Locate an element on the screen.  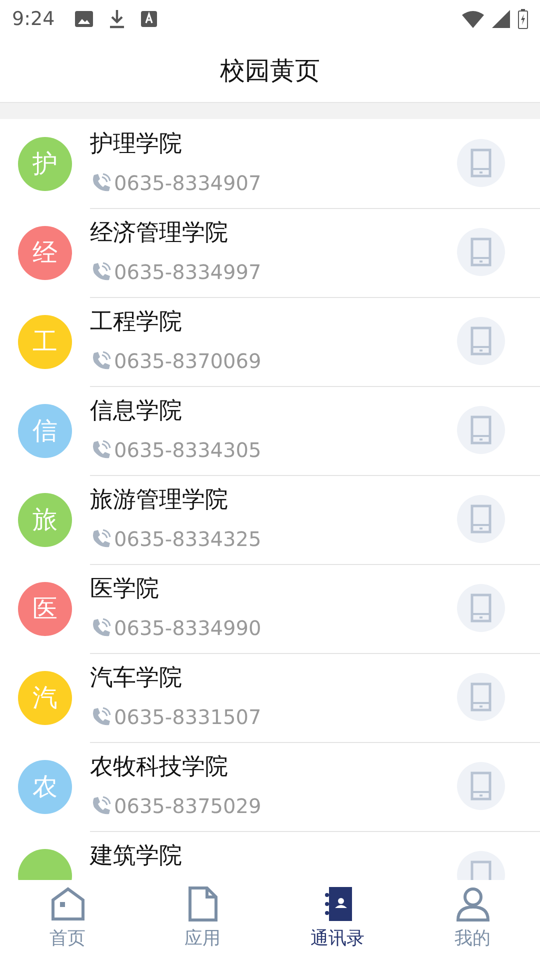
address-book-icon is located at coordinates (337, 904).